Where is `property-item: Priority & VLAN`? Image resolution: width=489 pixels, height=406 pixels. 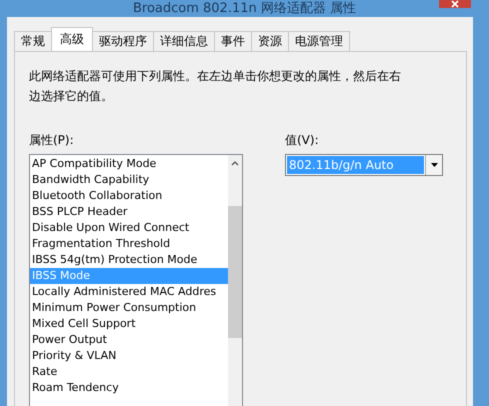 property-item: Priority & VLAN is located at coordinates (129, 356).